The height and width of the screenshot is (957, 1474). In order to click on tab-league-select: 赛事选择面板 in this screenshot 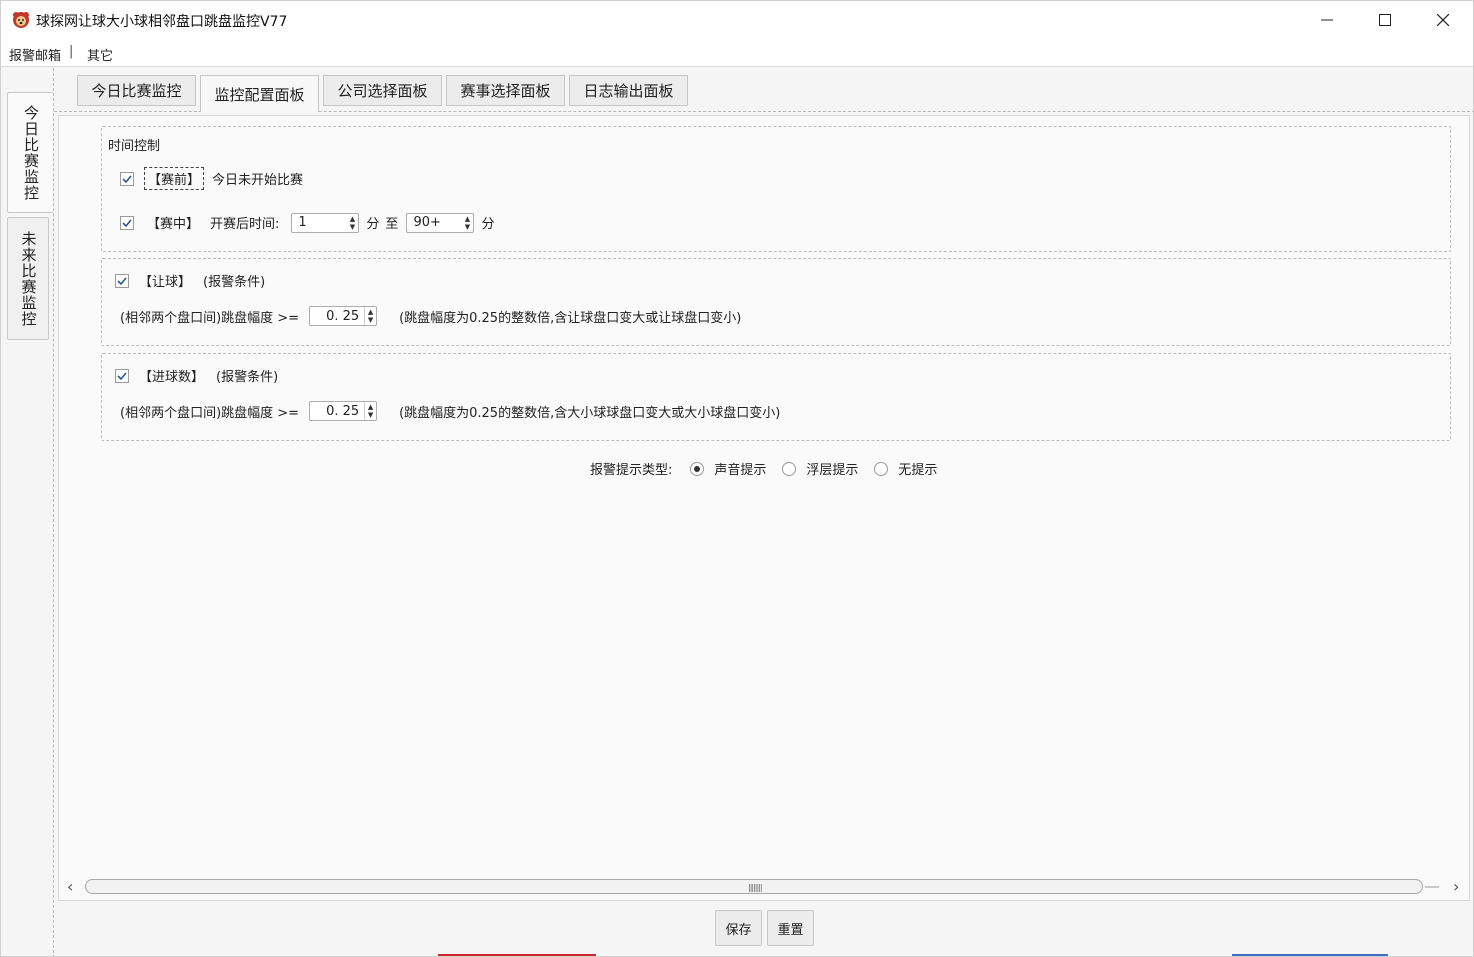, I will do `click(505, 90)`.